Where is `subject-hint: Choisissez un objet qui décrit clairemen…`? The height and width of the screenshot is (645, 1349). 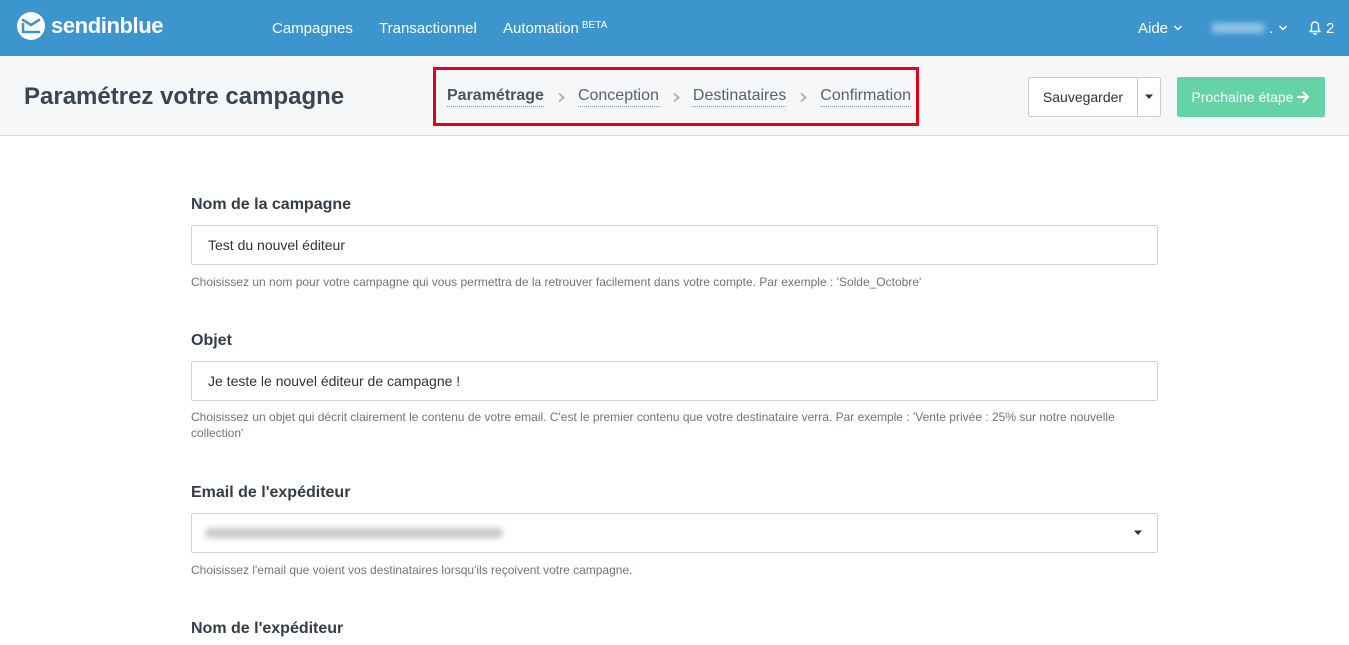
subject-hint: Choisissez un objet qui décrit clairemen… is located at coordinates (653, 425).